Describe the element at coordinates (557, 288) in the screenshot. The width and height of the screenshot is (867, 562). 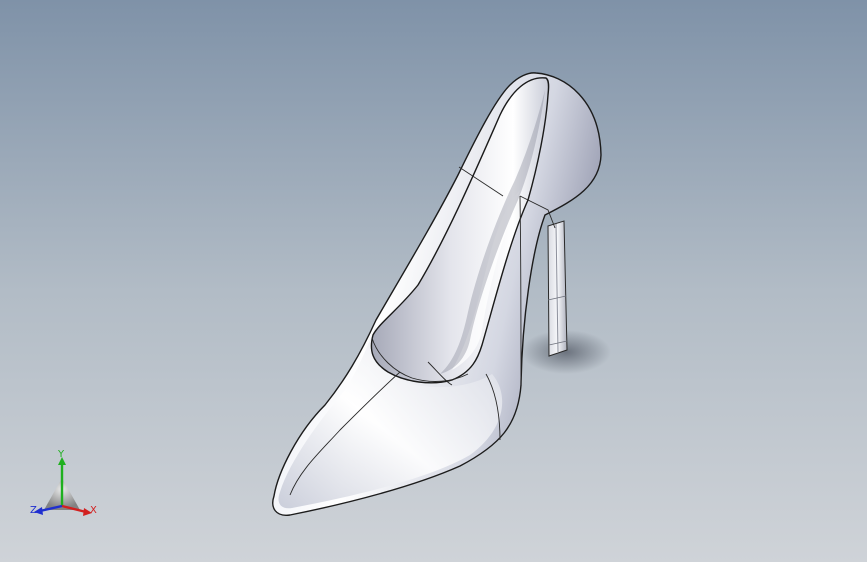
I see `heel-stiletto` at that location.